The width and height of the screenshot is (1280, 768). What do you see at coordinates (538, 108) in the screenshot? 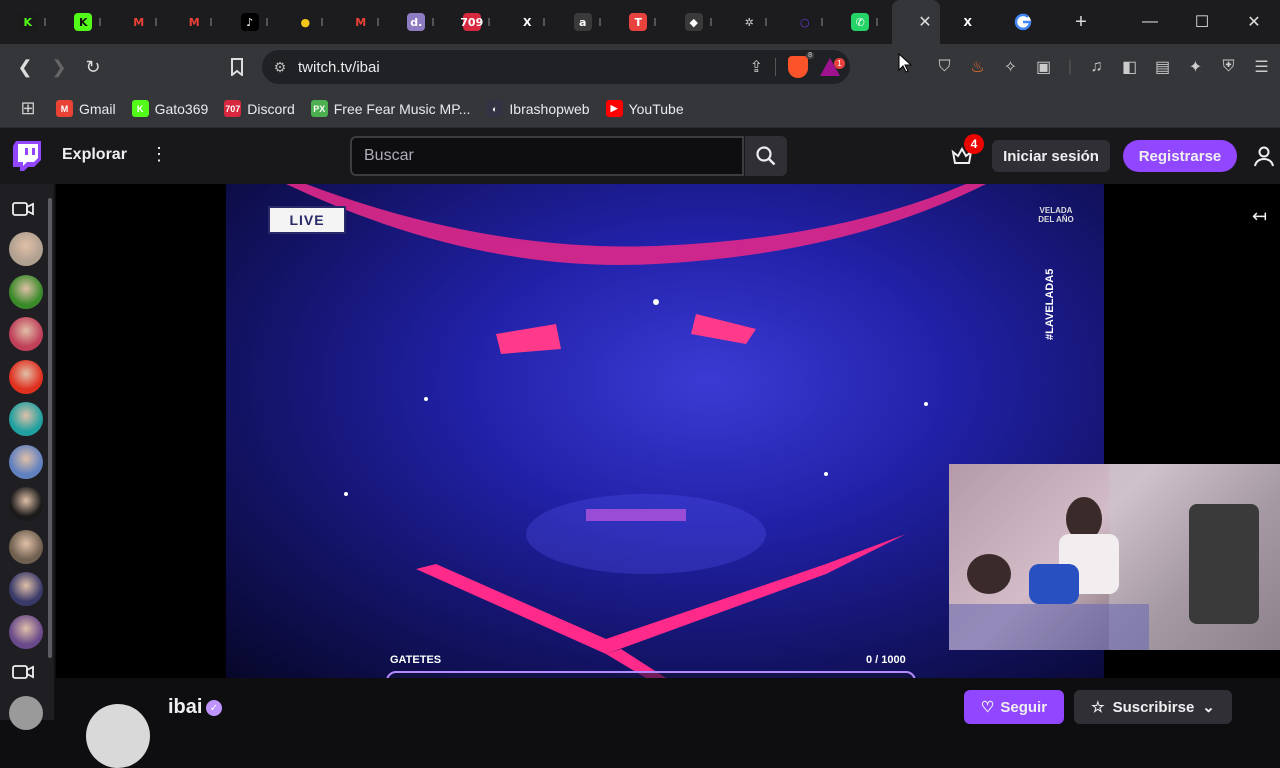
I see `bookmark-item: ◐ Ibrashopweb` at bounding box center [538, 108].